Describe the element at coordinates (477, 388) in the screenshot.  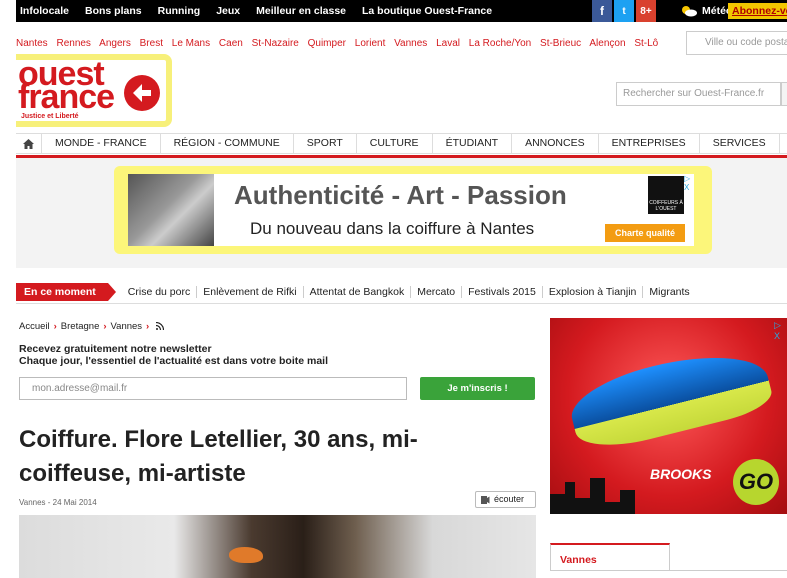
I see `newsletter-subscribe-button: Je m'inscris !` at that location.